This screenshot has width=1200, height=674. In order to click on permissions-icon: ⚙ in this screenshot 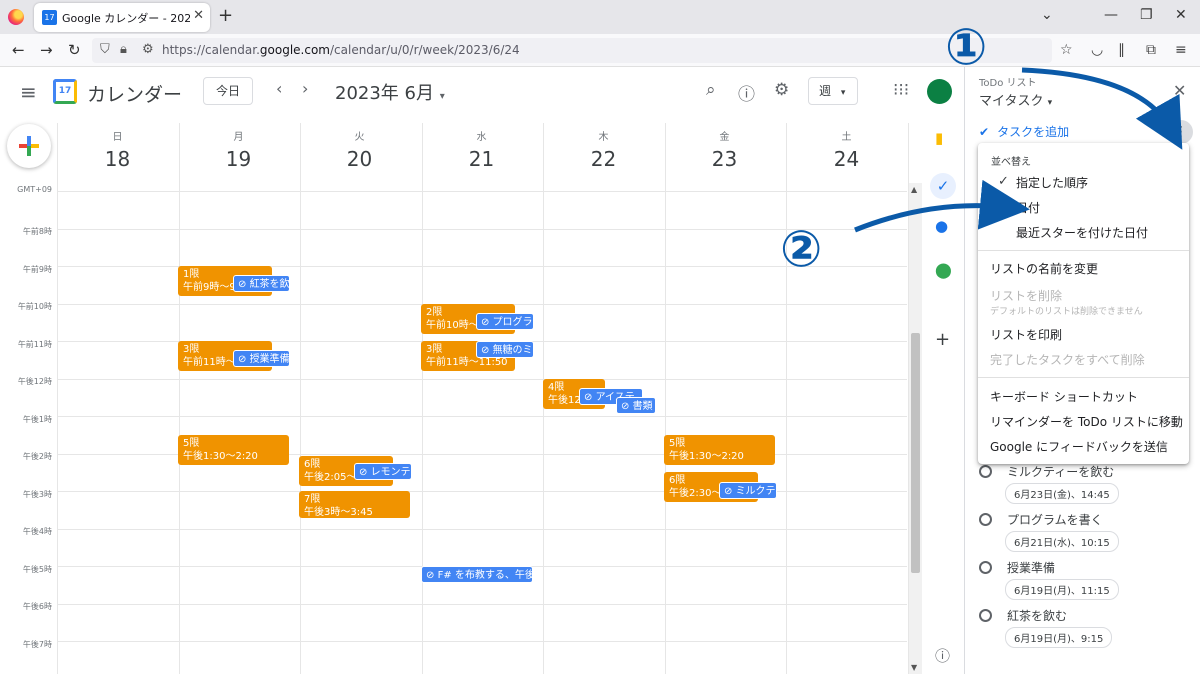, I will do `click(148, 49)`.